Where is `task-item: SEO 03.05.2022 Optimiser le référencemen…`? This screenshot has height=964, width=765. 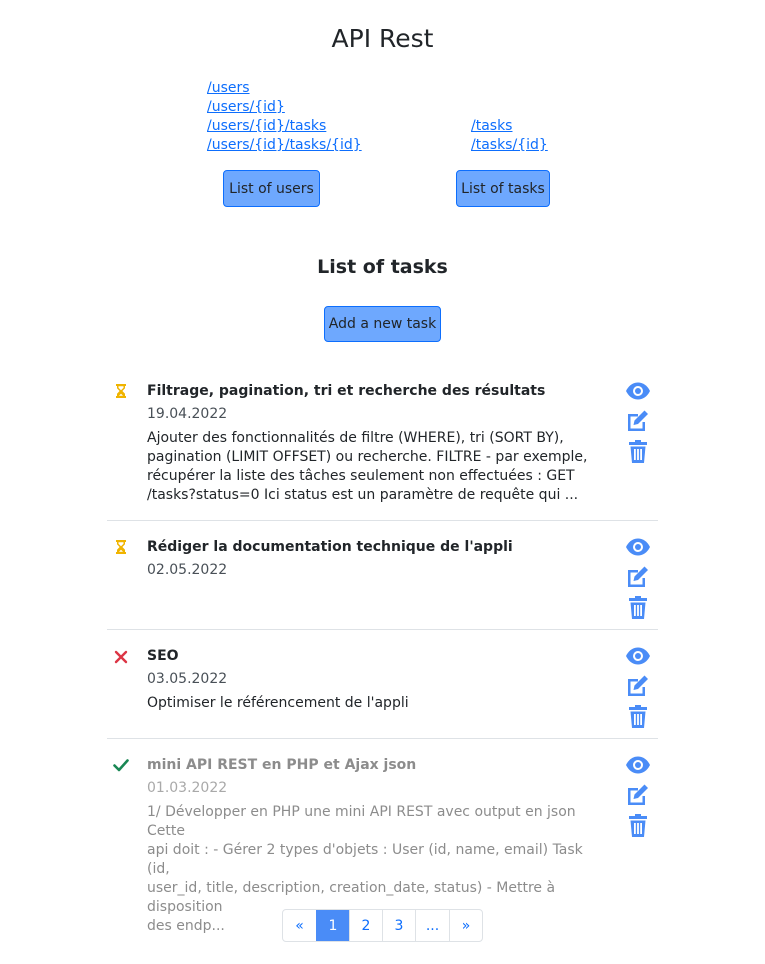 task-item: SEO 03.05.2022 Optimiser le référencemen… is located at coordinates (382, 684).